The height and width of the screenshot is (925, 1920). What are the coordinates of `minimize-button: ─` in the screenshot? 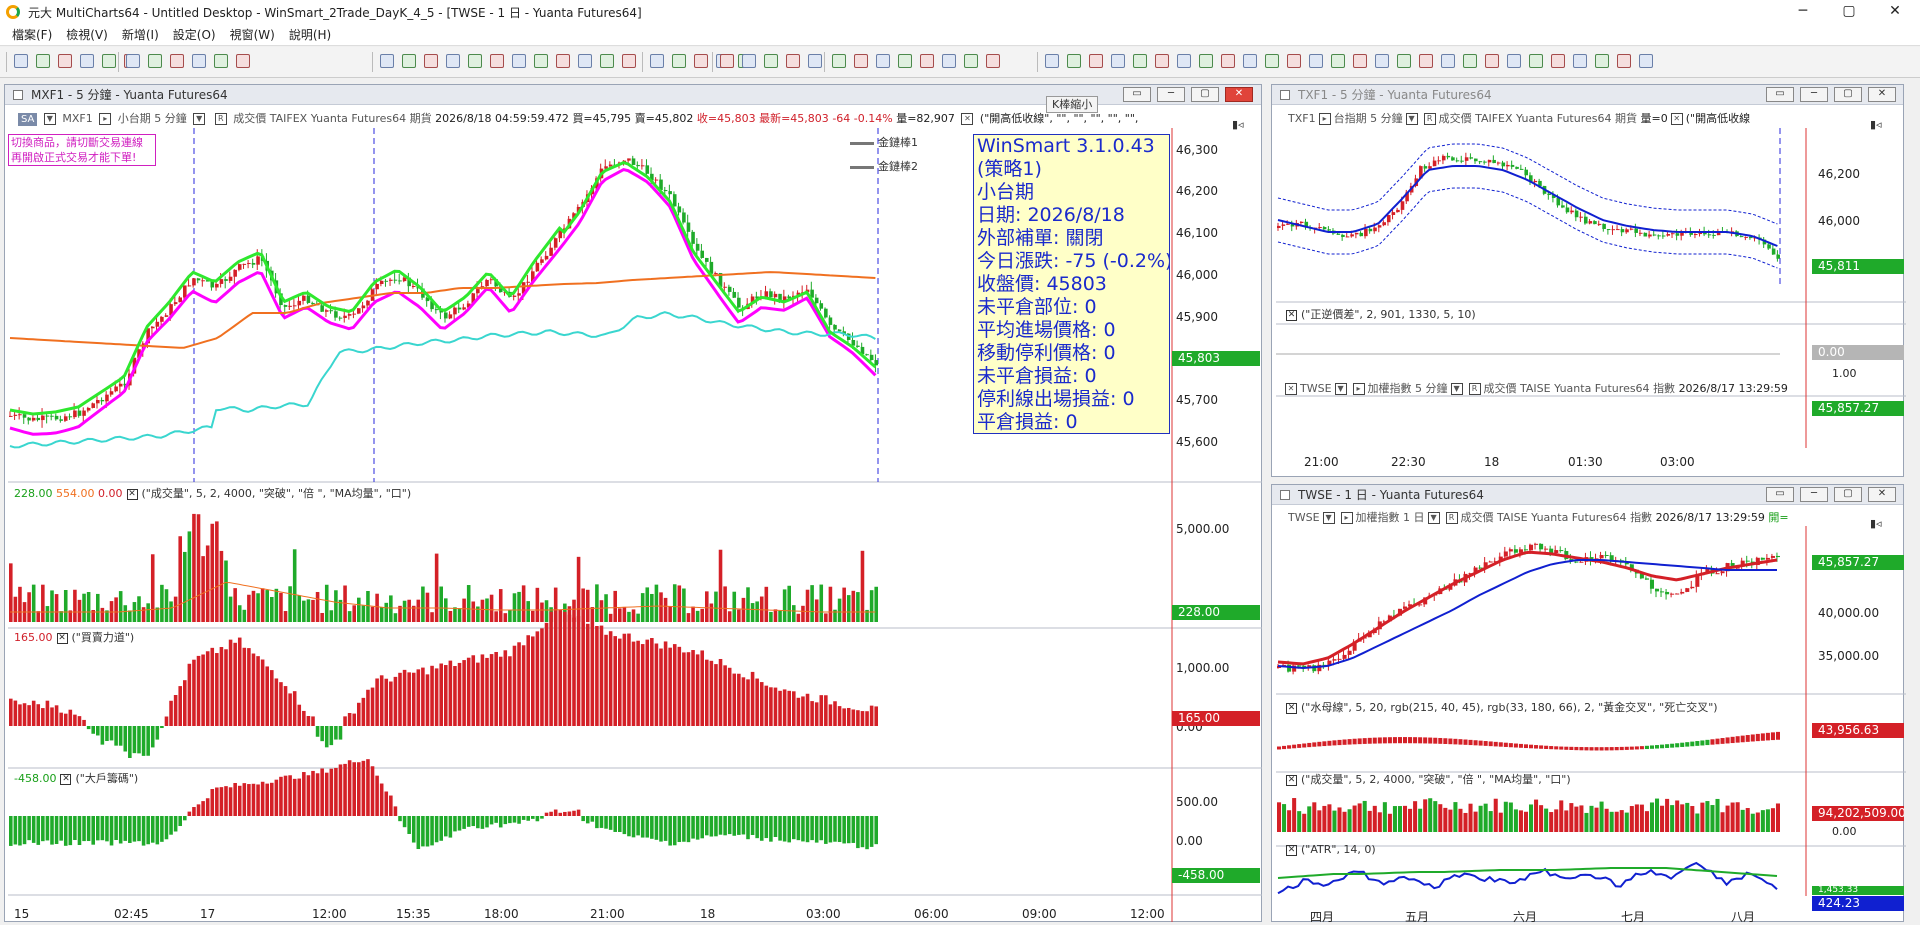 It's located at (1803, 12).